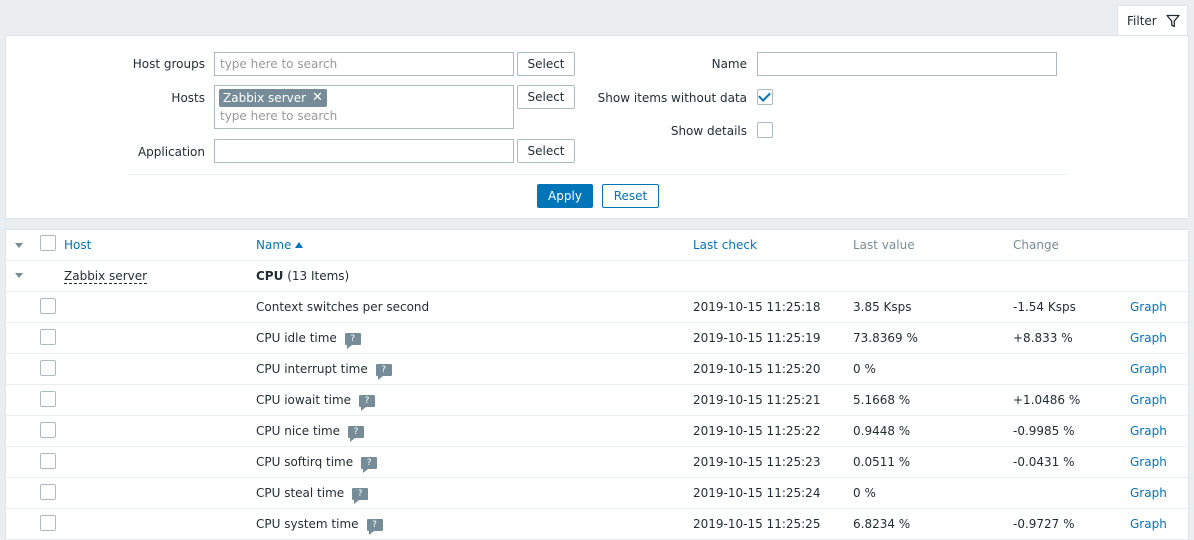  I want to click on item-name: CPU system time?, so click(319, 526).